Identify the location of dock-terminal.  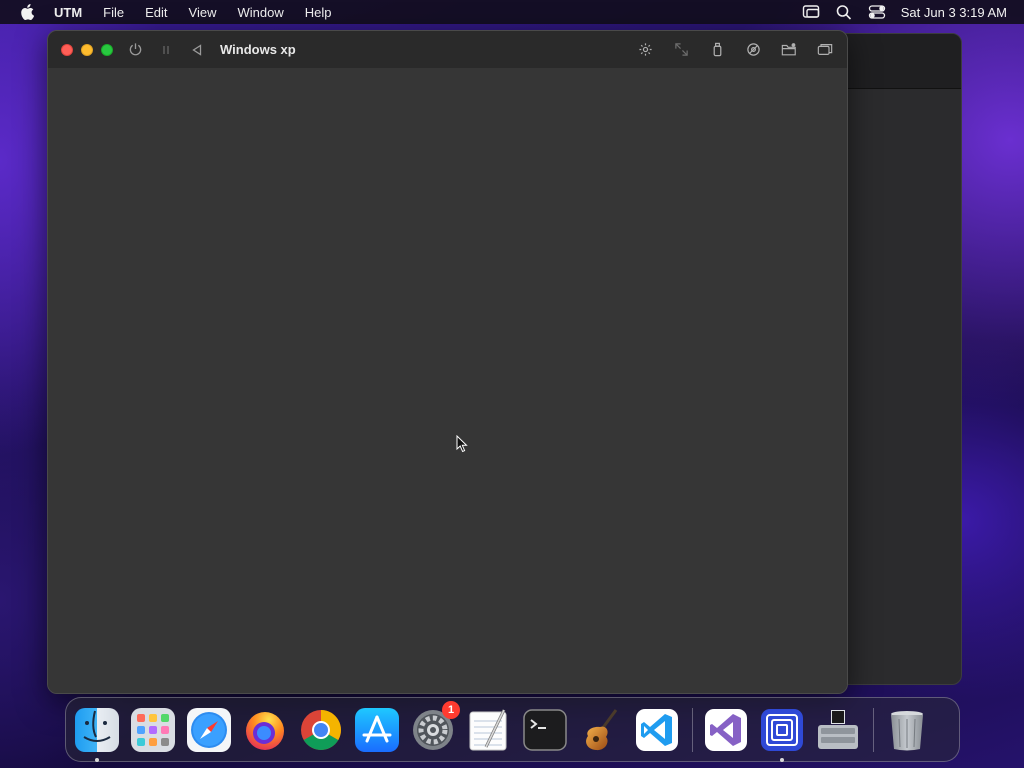
(545, 730).